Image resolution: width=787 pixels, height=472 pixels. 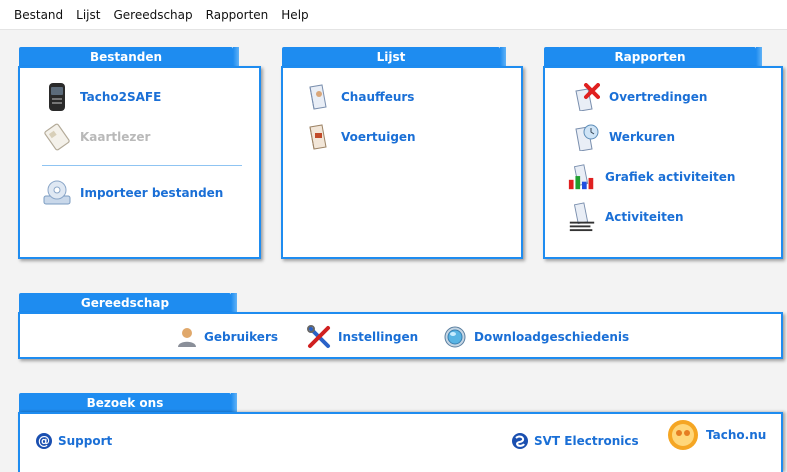 I want to click on overtredingen-label: Overtredingen, so click(x=658, y=97).